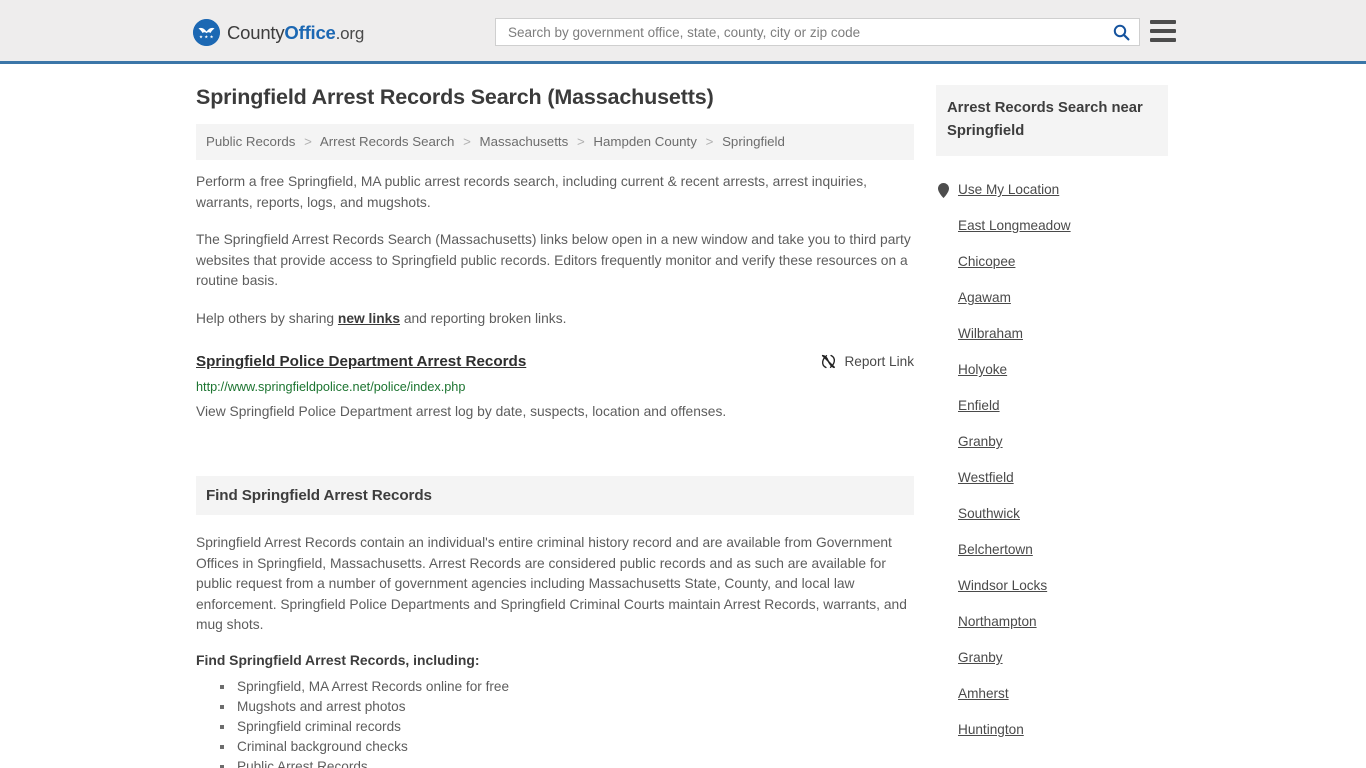 This screenshot has width=1366, height=768. Describe the element at coordinates (808, 32) in the screenshot. I see `search-input` at that location.